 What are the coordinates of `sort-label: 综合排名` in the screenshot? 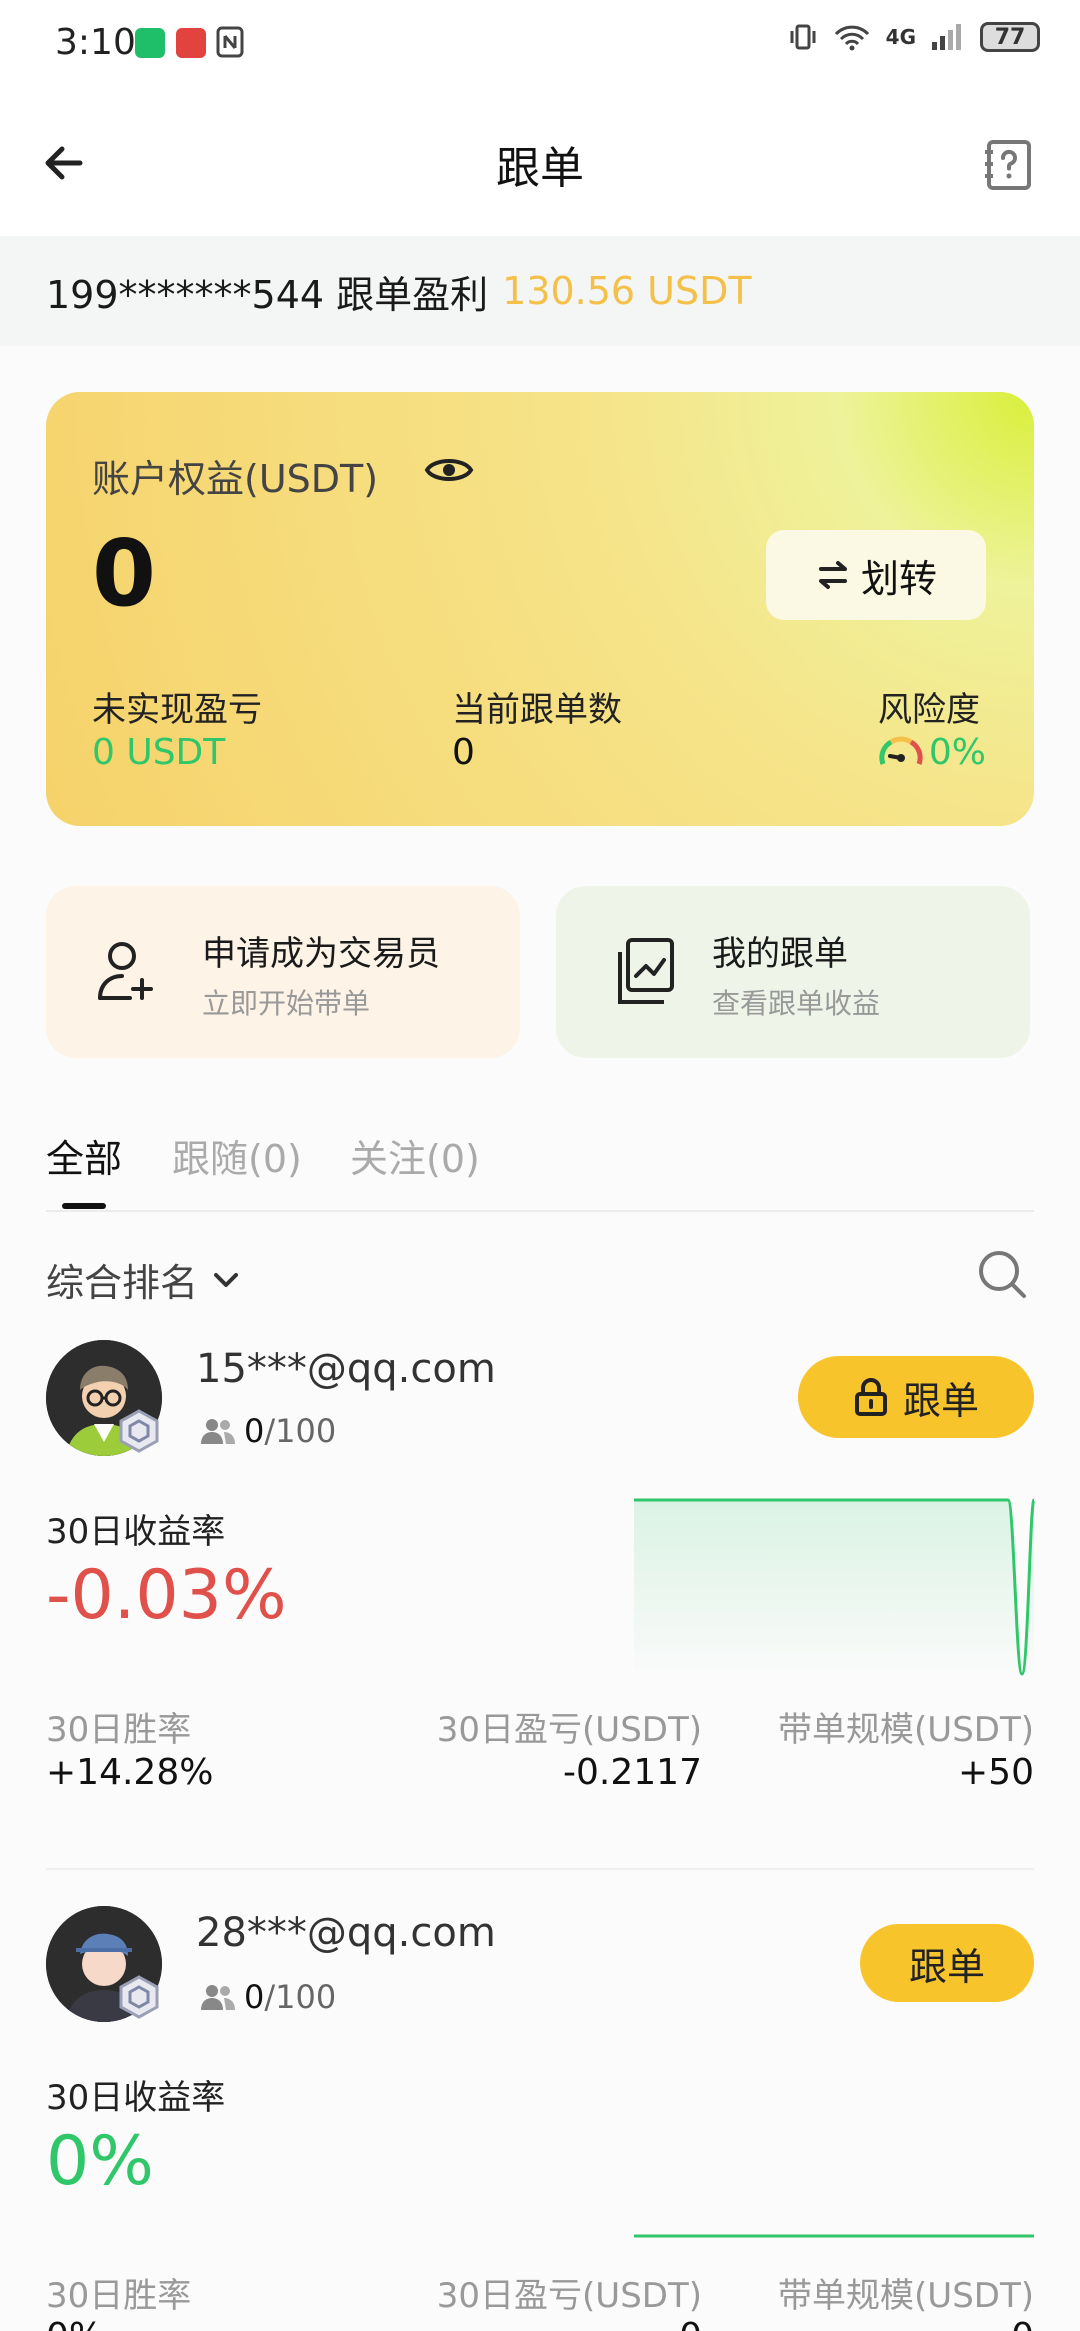 It's located at (122, 1283).